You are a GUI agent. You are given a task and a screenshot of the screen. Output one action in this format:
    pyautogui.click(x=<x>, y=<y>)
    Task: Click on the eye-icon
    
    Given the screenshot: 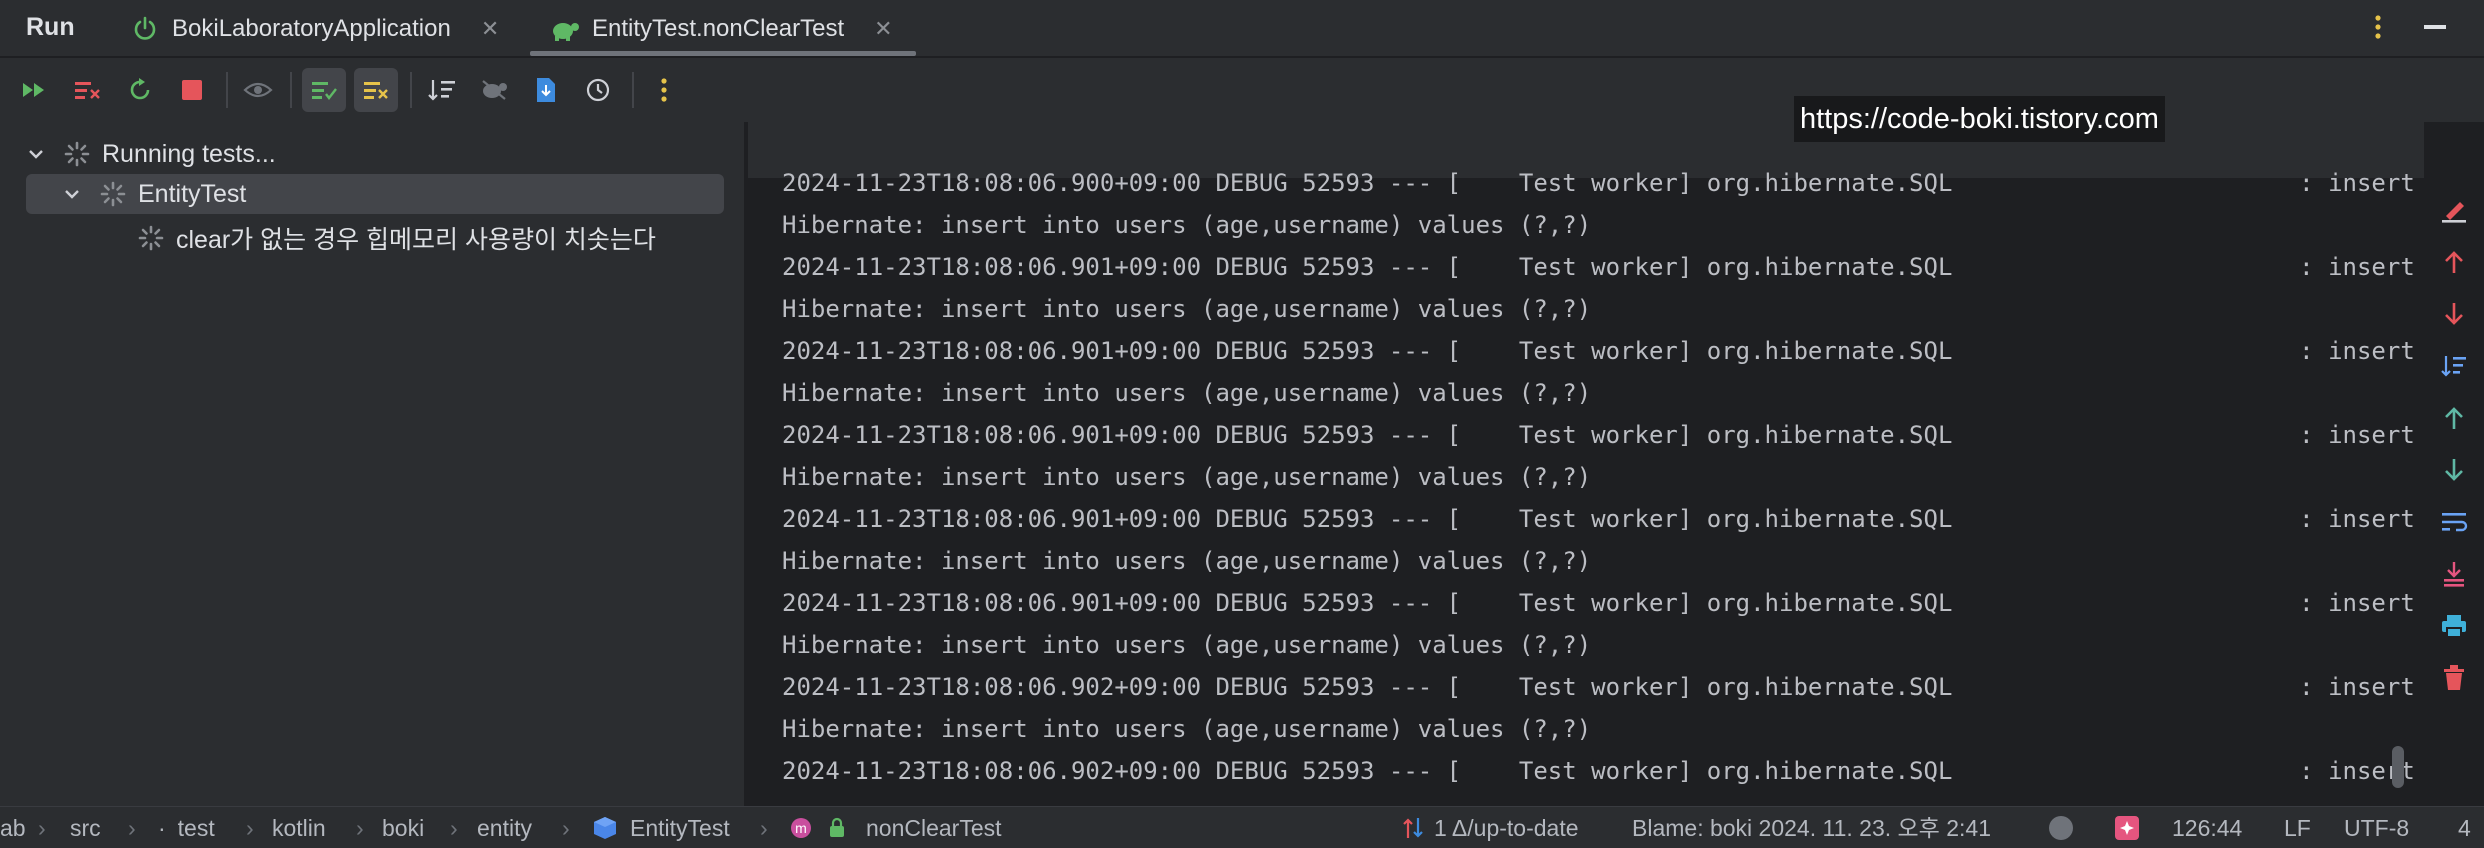 What is the action you would take?
    pyautogui.click(x=258, y=90)
    